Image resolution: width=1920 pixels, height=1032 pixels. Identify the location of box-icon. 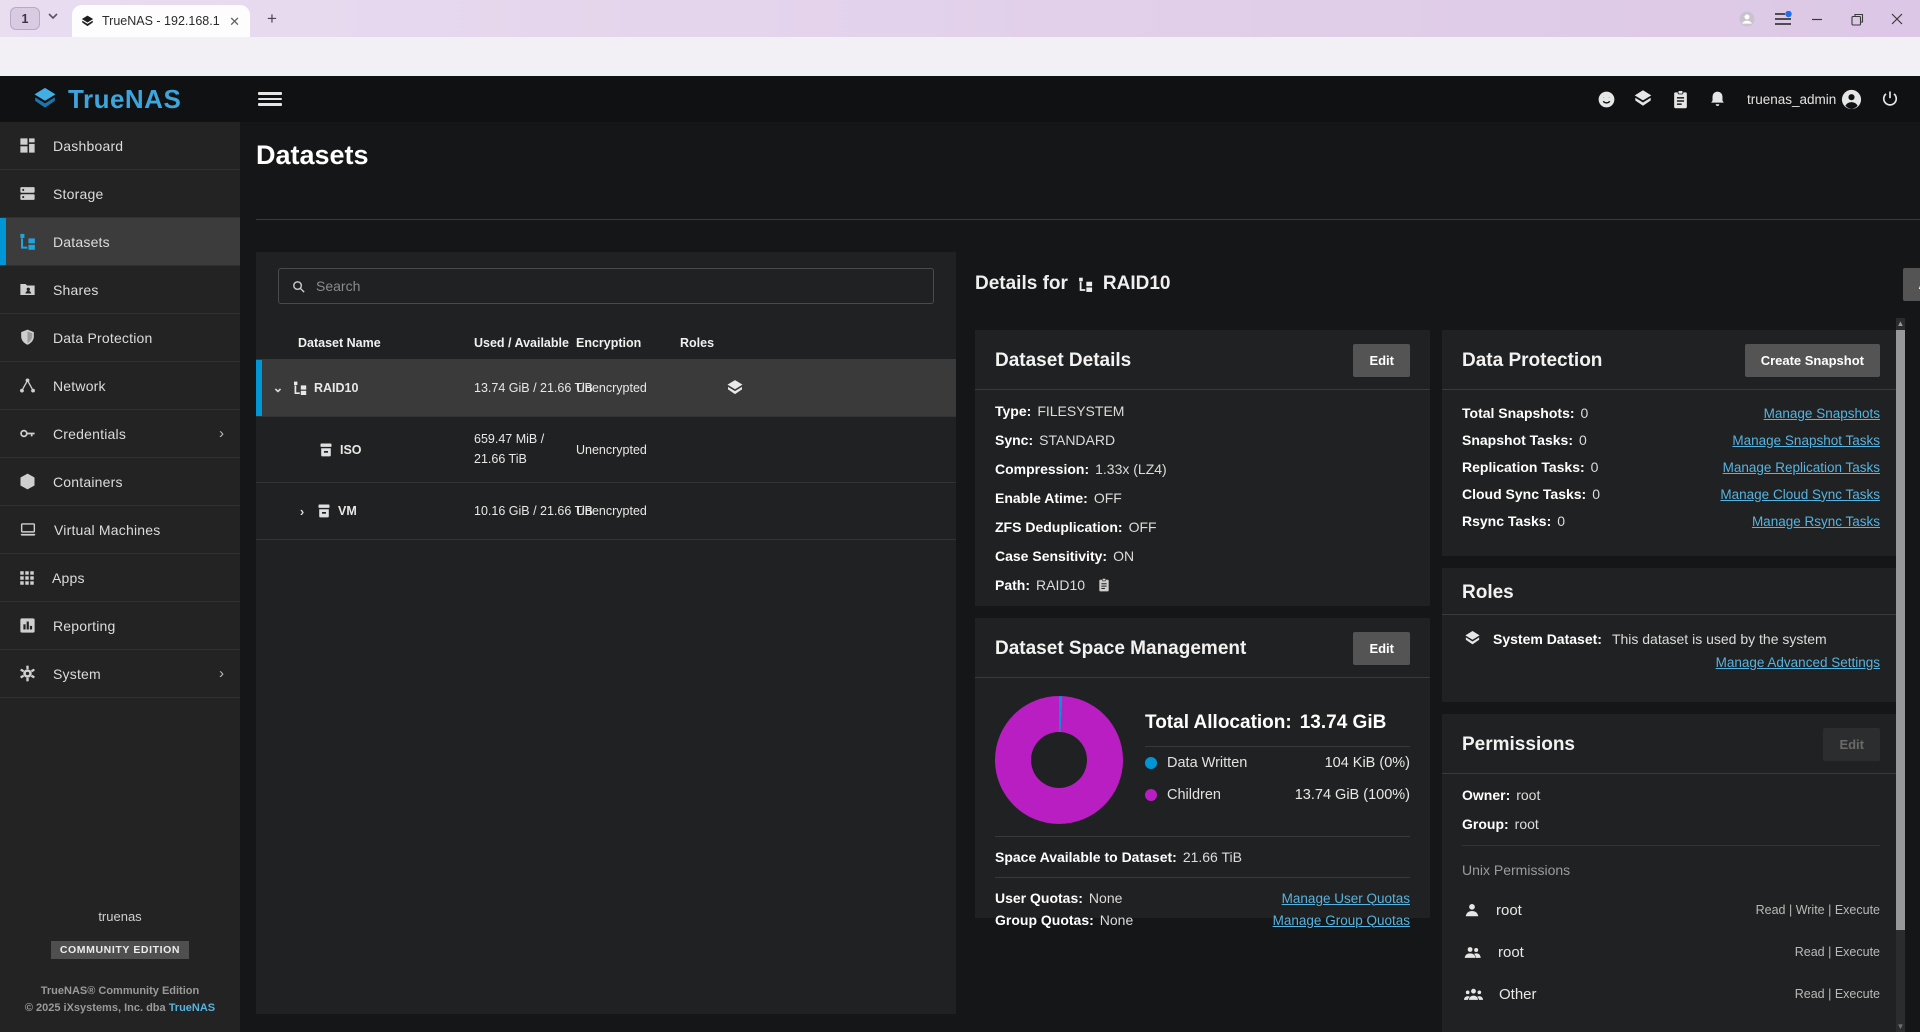
(27, 481).